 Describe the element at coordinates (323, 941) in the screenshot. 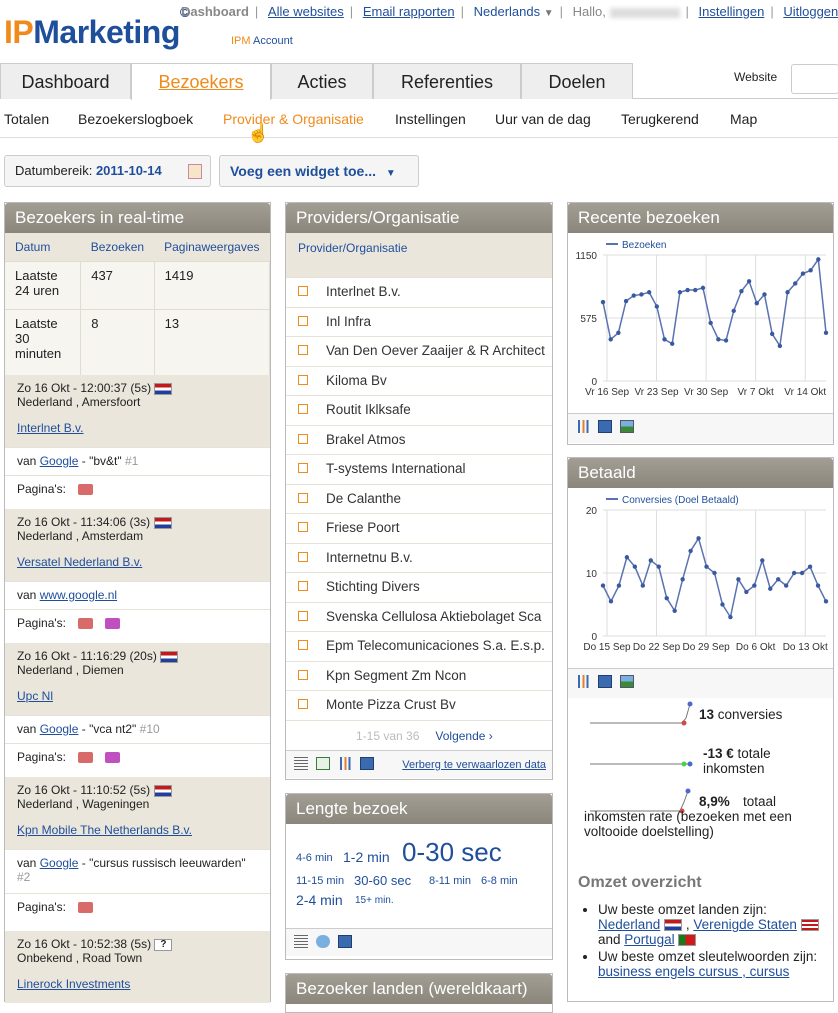

I see `tag-cloud-icon` at that location.